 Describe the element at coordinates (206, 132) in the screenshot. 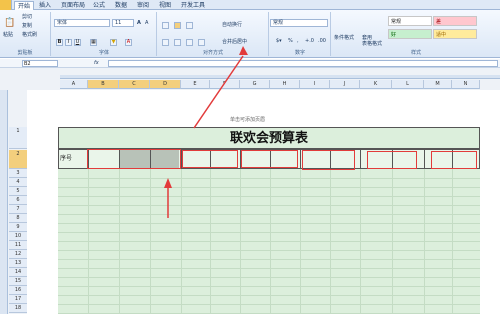

I see `annotation-arrows` at that location.